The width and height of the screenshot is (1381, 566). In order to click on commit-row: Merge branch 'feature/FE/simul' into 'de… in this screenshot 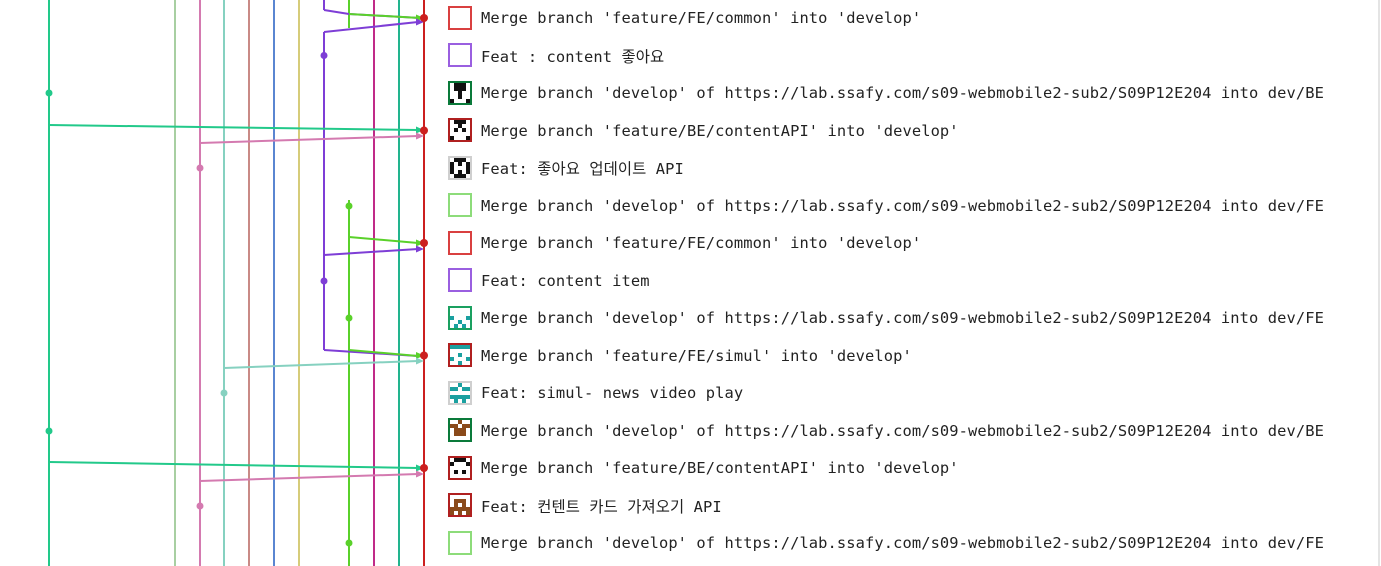, I will do `click(900, 355)`.